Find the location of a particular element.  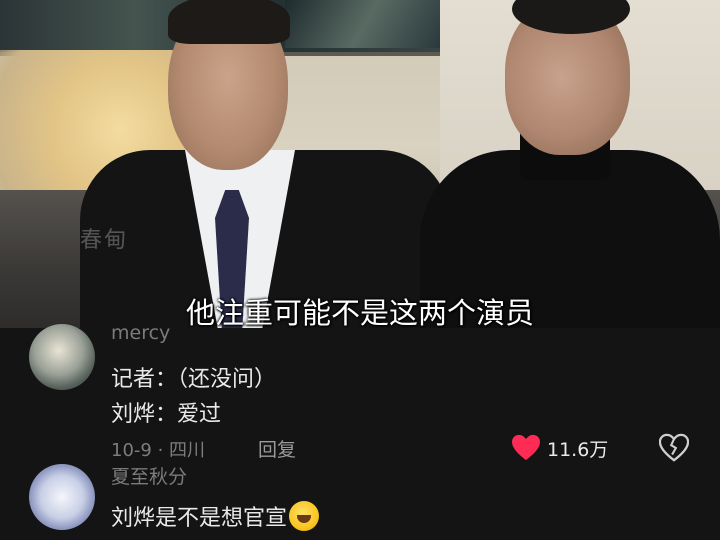

comment-text-line: 刘烨是不是想官宣 is located at coordinates (215, 516).